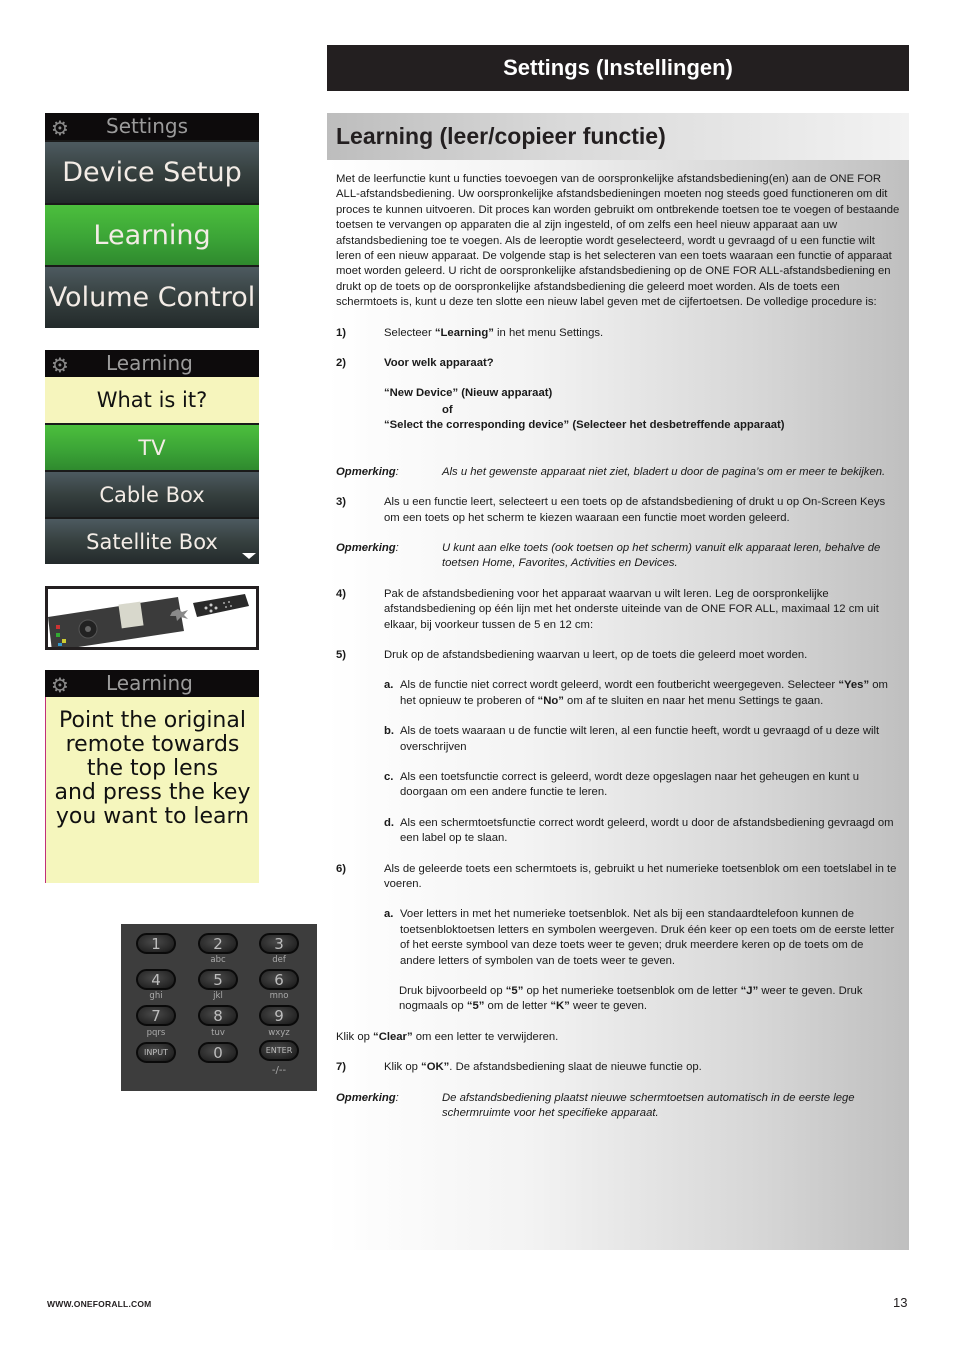 This screenshot has width=954, height=1350. What do you see at coordinates (439, 363) in the screenshot?
I see `step-2-title: Voor welk apparaat?` at bounding box center [439, 363].